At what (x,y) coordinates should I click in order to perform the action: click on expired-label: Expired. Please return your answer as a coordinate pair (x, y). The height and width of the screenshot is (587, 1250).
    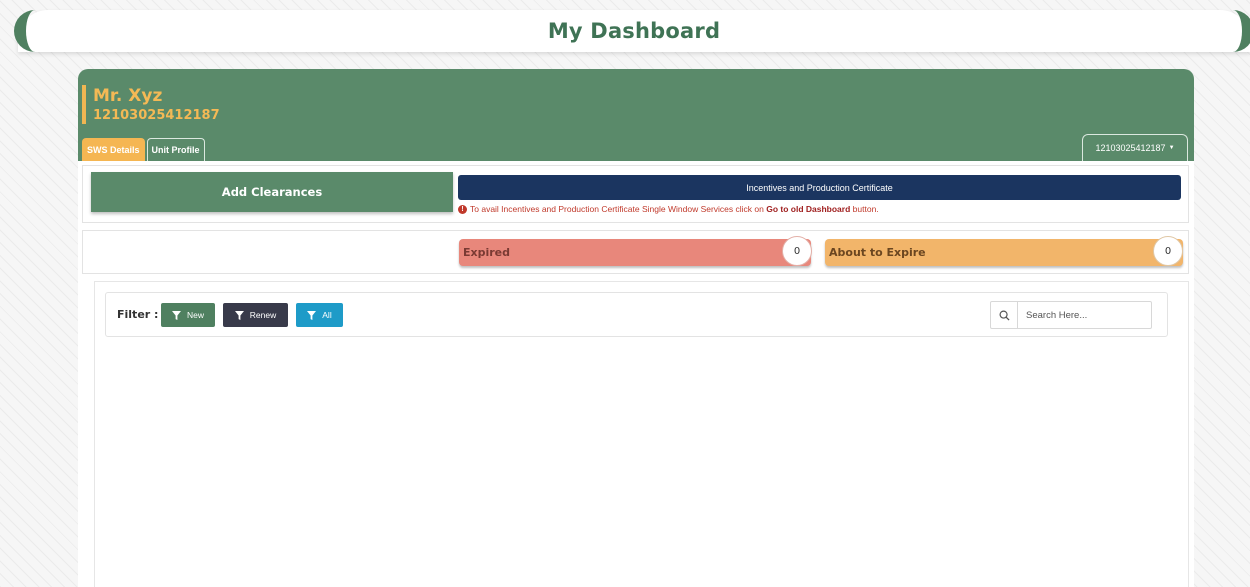
    Looking at the image, I should click on (487, 252).